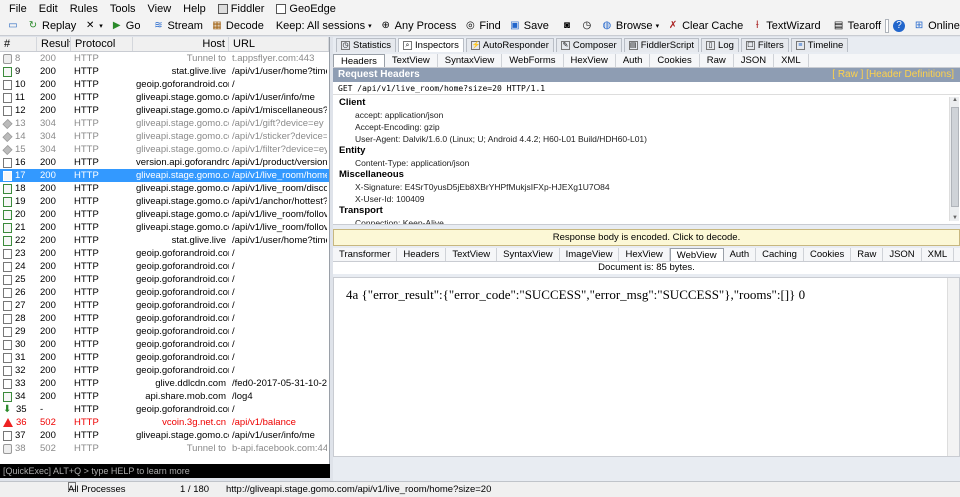 Image resolution: width=960 pixels, height=497 pixels. I want to click on table-row: 8 200 HTTP Tunnel to t.appsflyer.com:443, so click(164, 58).